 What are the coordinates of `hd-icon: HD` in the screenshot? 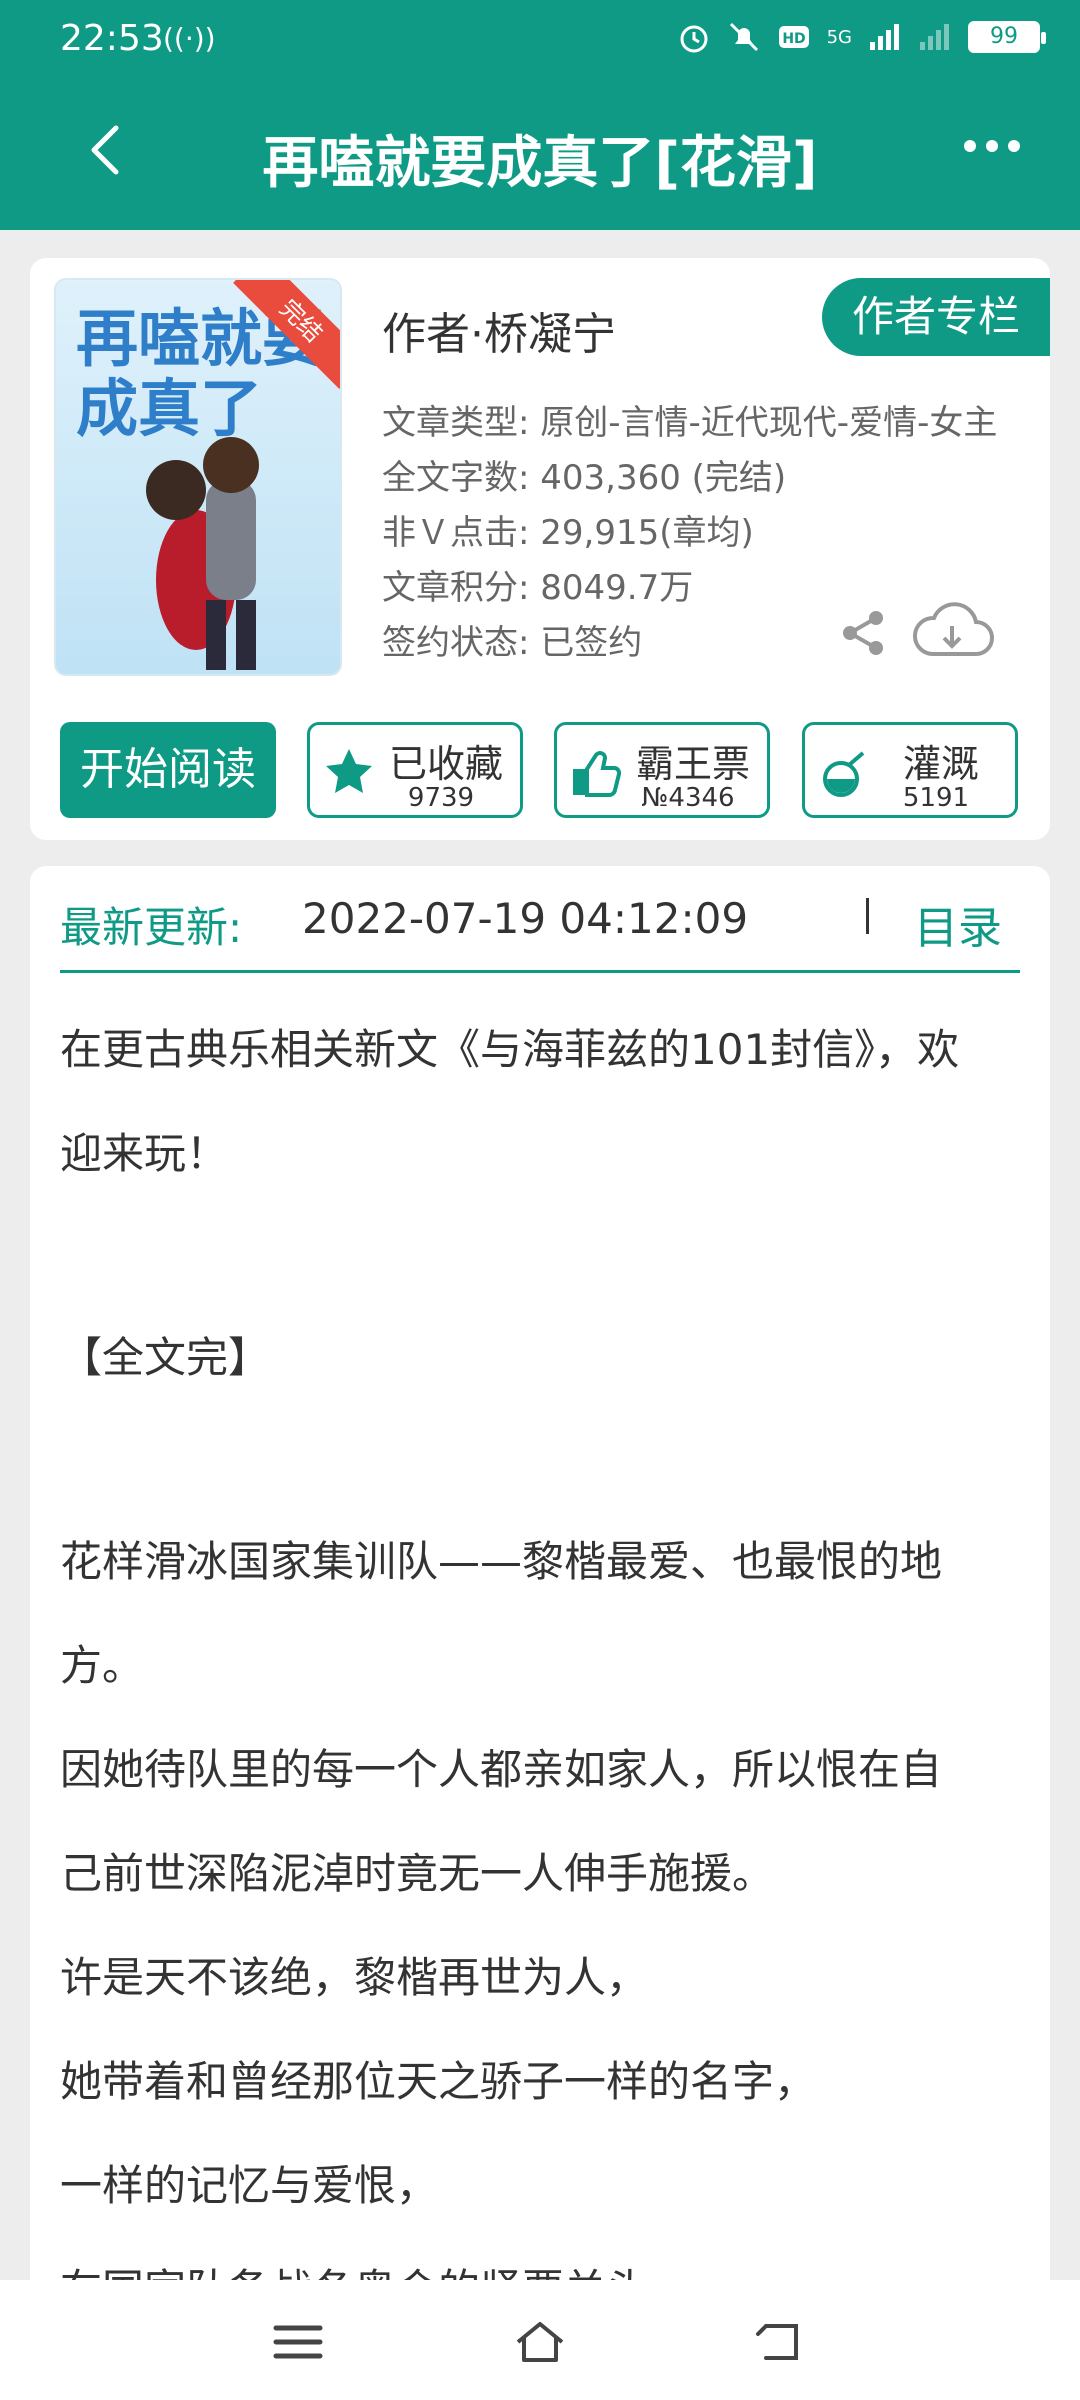 It's located at (793, 37).